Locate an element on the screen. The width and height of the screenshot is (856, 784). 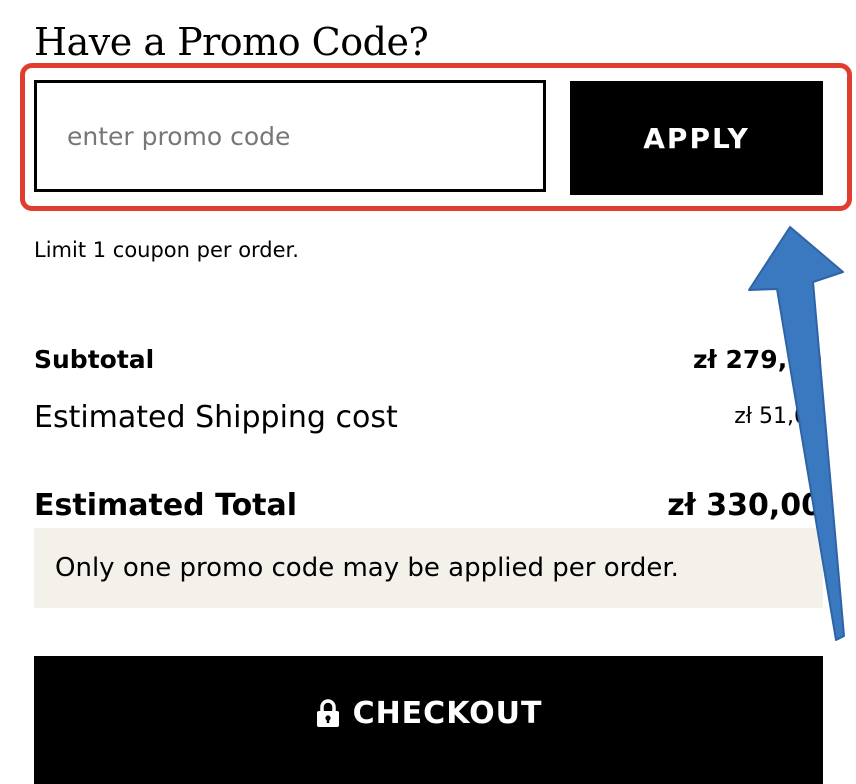
total-value: zł 330,00 is located at coordinates (744, 505).